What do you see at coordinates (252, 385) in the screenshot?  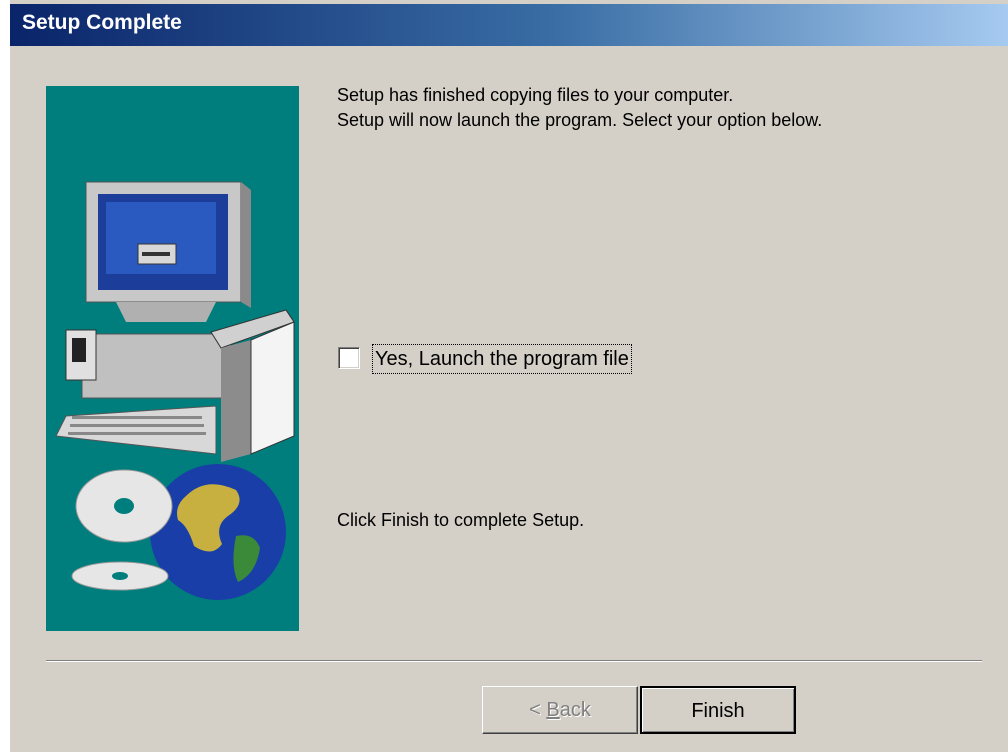 I see `software-box-icon` at bounding box center [252, 385].